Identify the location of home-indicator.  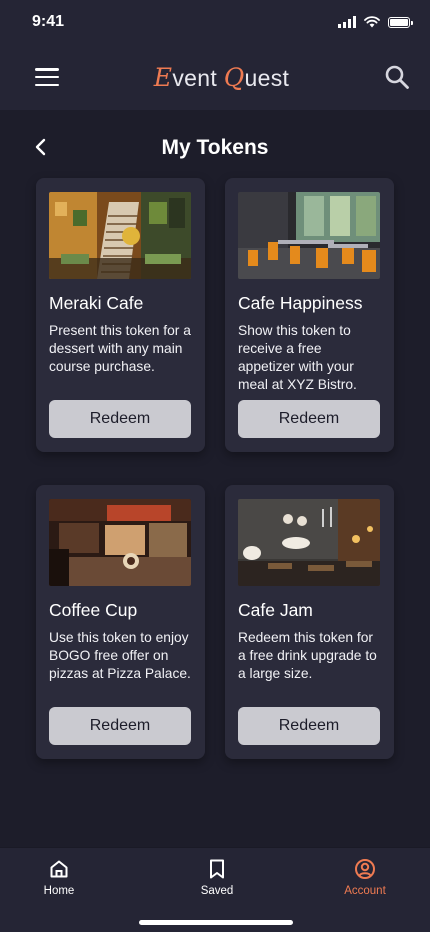
(216, 922).